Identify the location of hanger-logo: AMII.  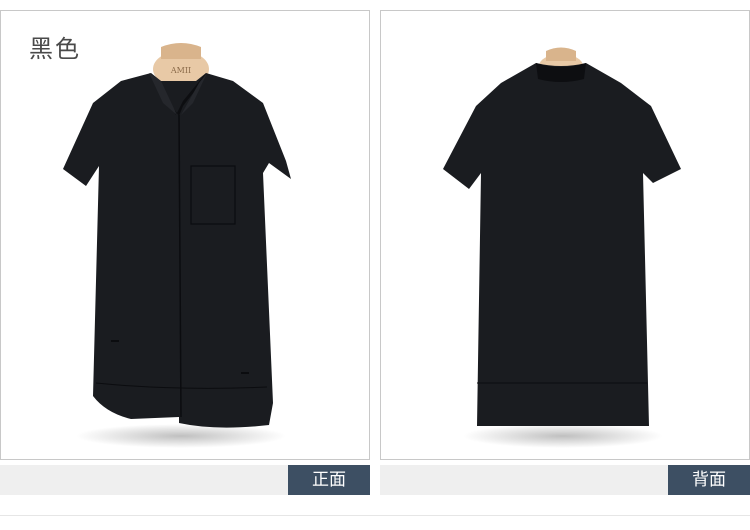
(180, 70).